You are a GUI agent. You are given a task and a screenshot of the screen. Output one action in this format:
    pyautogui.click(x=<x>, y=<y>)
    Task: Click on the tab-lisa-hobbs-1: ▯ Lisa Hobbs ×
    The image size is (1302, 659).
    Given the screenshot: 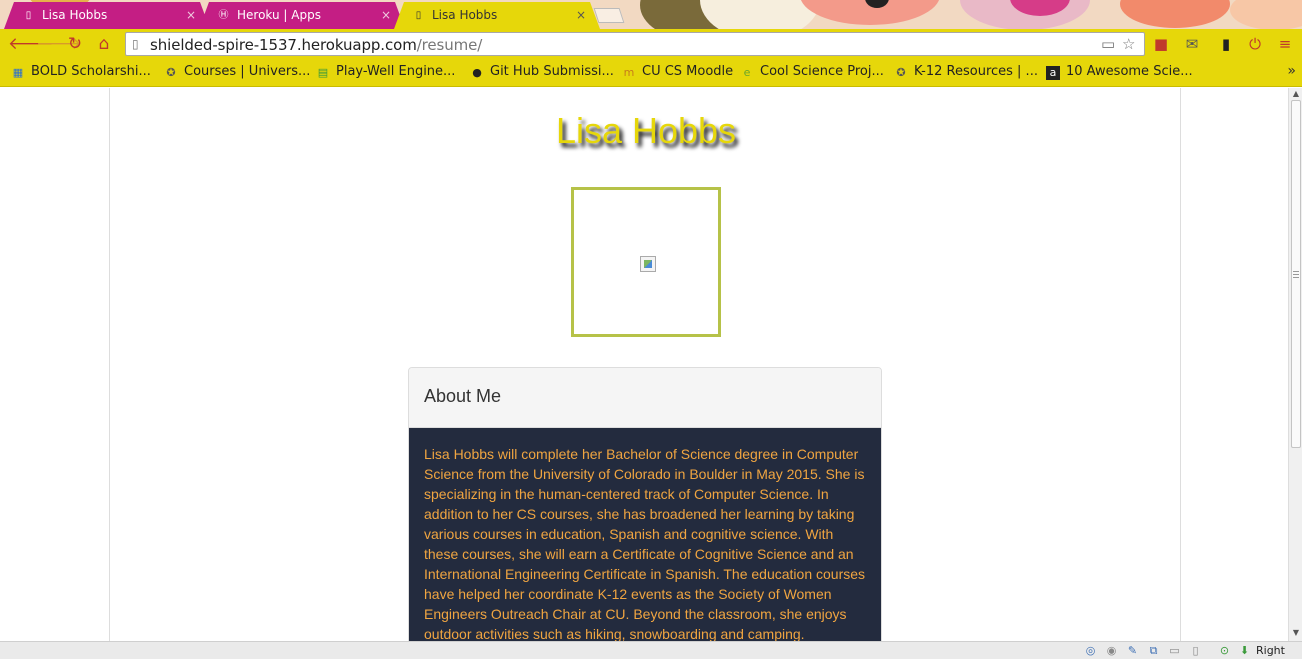 What is the action you would take?
    pyautogui.click(x=107, y=15)
    